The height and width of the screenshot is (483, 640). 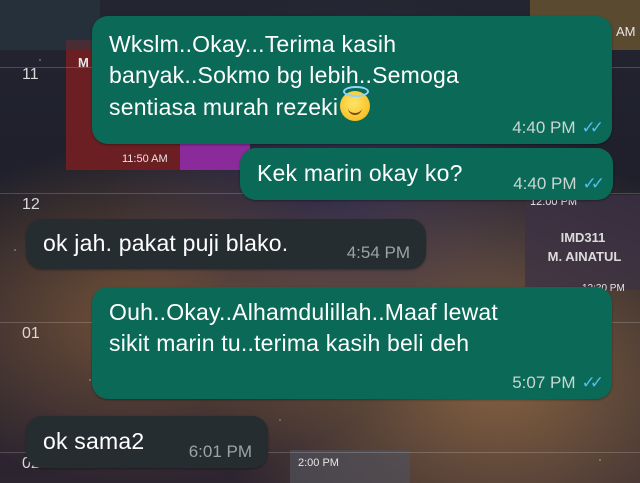 What do you see at coordinates (83, 62) in the screenshot?
I see `event-letter-left: M` at bounding box center [83, 62].